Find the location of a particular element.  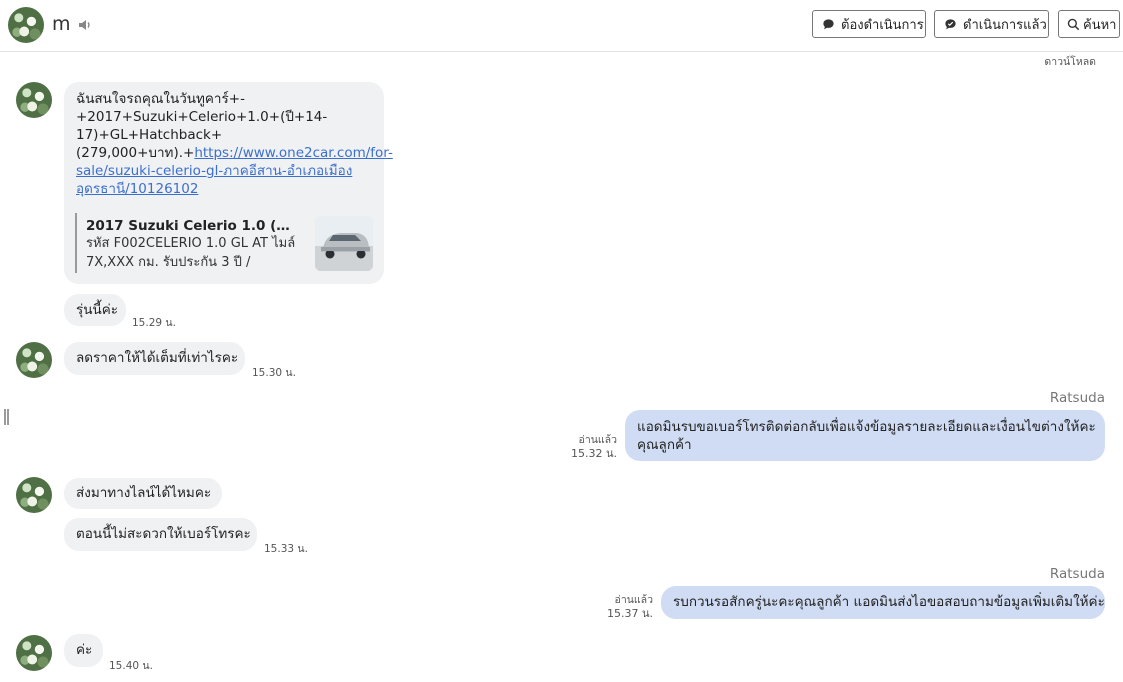

message-bubble: ค่ะ is located at coordinates (83, 650).